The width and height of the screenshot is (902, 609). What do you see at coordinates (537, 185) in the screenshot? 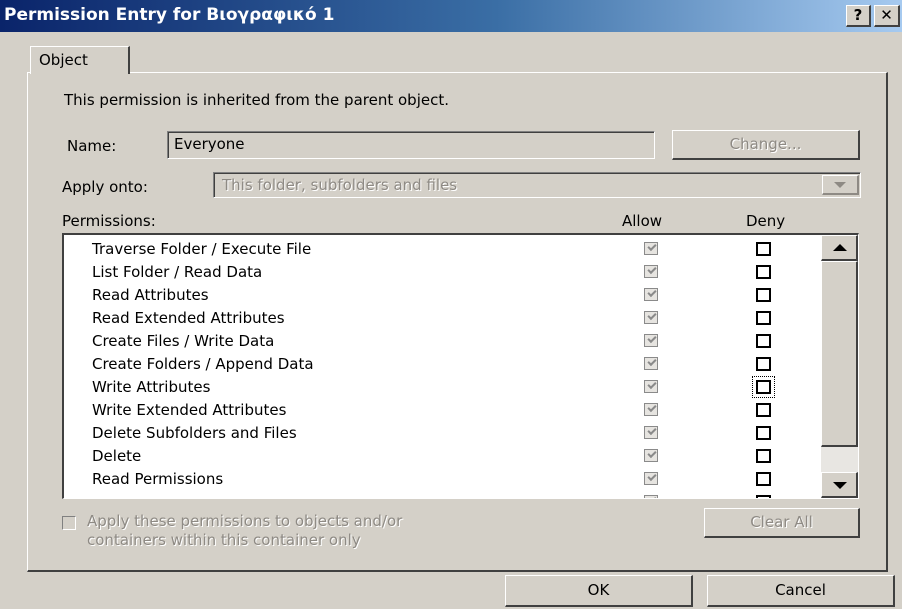
I see `apply-onto-combo: This folder, subfolders and files` at bounding box center [537, 185].